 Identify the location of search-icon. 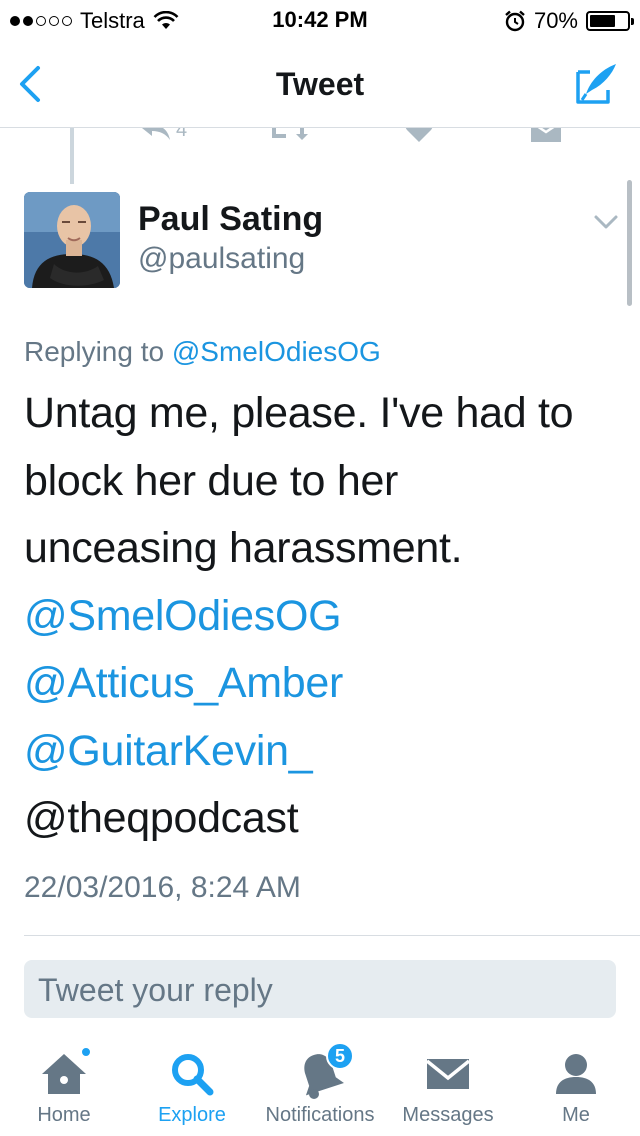
(192, 1074).